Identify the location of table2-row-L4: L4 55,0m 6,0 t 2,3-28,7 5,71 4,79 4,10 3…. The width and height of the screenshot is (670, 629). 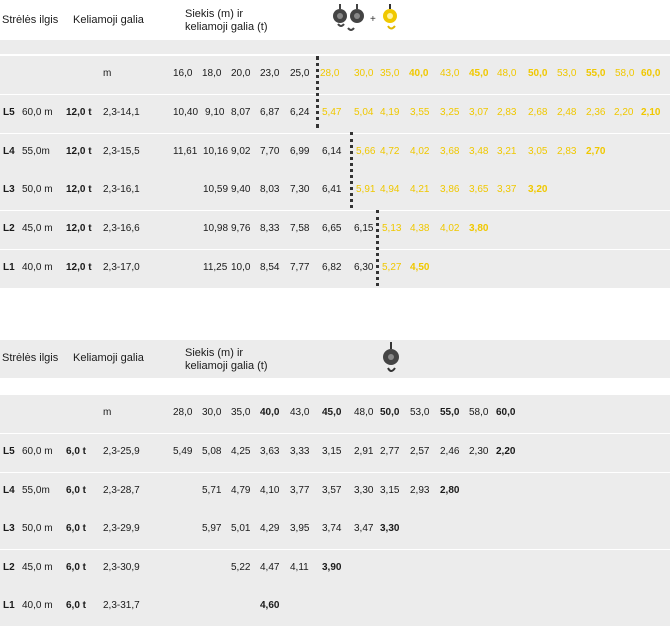
(335, 492).